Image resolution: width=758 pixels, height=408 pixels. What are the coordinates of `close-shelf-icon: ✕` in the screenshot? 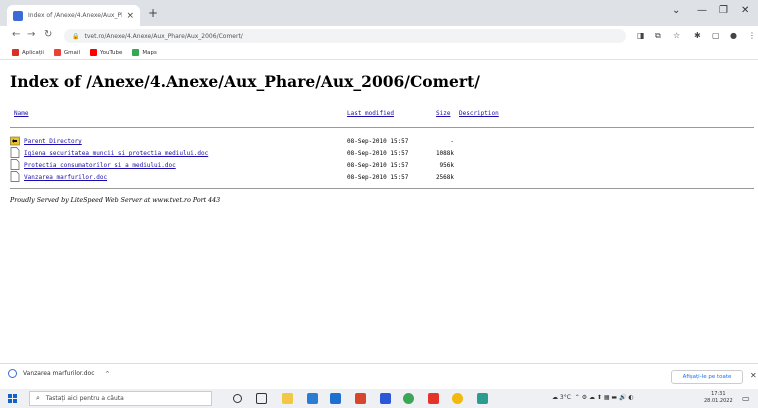 It's located at (753, 375).